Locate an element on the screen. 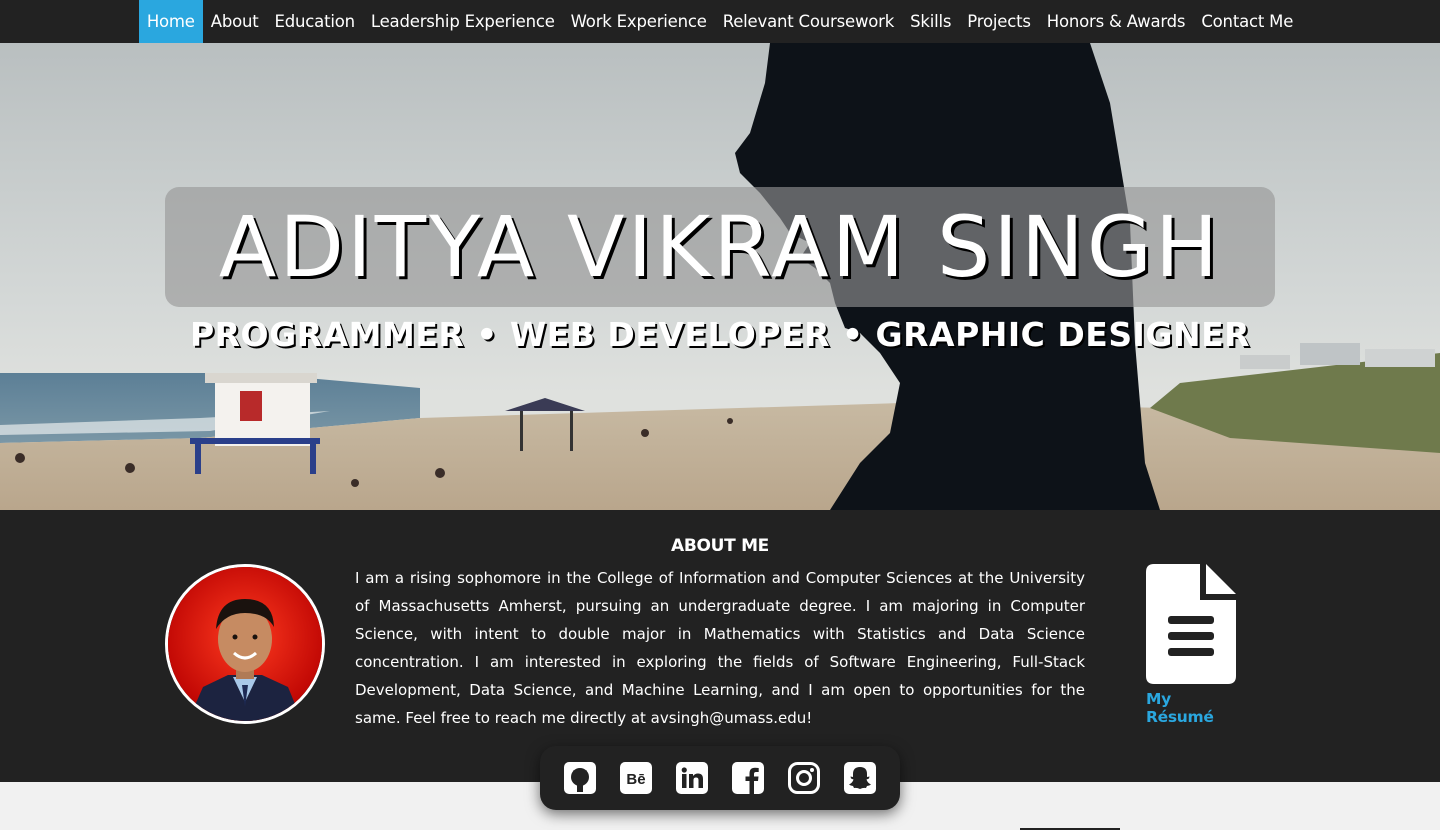  nav-item-work-experience: Work Experience is located at coordinates (639, 21).